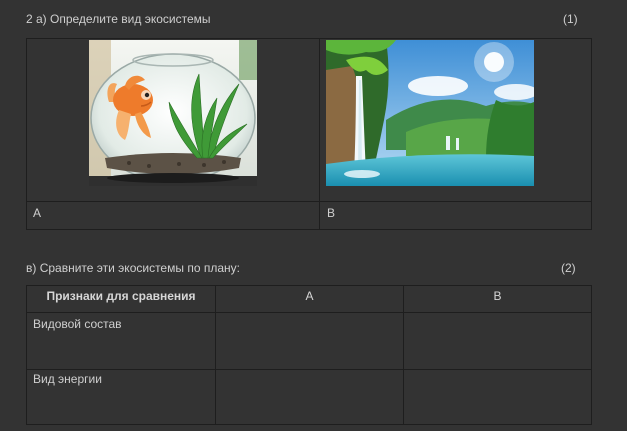 This screenshot has width=627, height=431. Describe the element at coordinates (497, 299) in the screenshot. I see `header-b: B` at that location.